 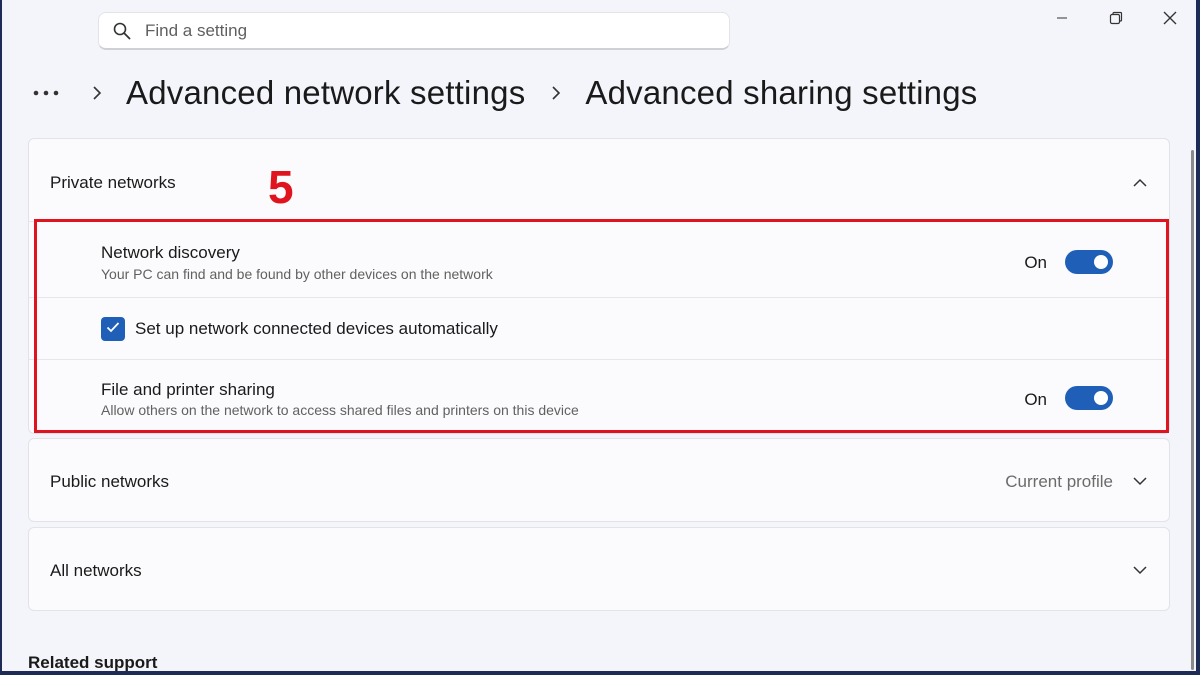 I want to click on minimize-button, so click(x=1062, y=20).